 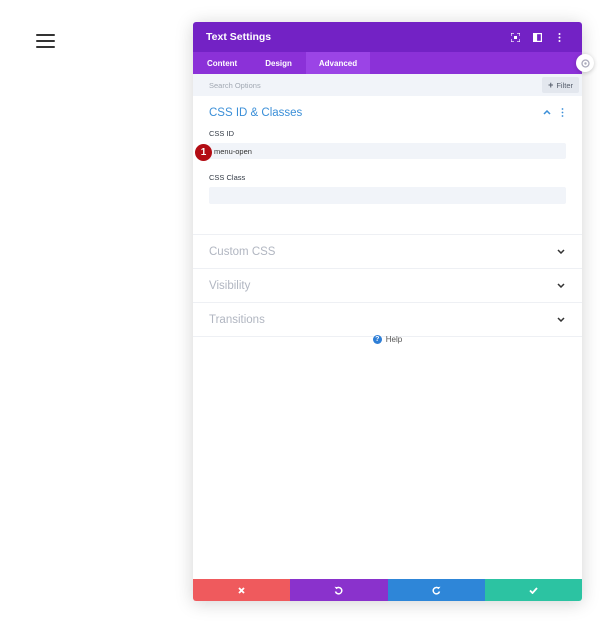 I want to click on search-bar: + Filter, so click(x=387, y=85).